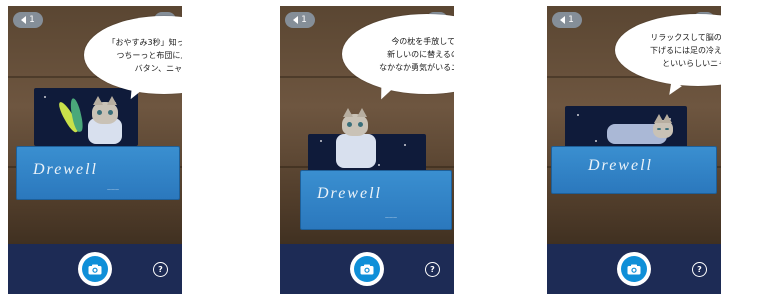  I want to click on product-box: Drewell, so click(634, 170).